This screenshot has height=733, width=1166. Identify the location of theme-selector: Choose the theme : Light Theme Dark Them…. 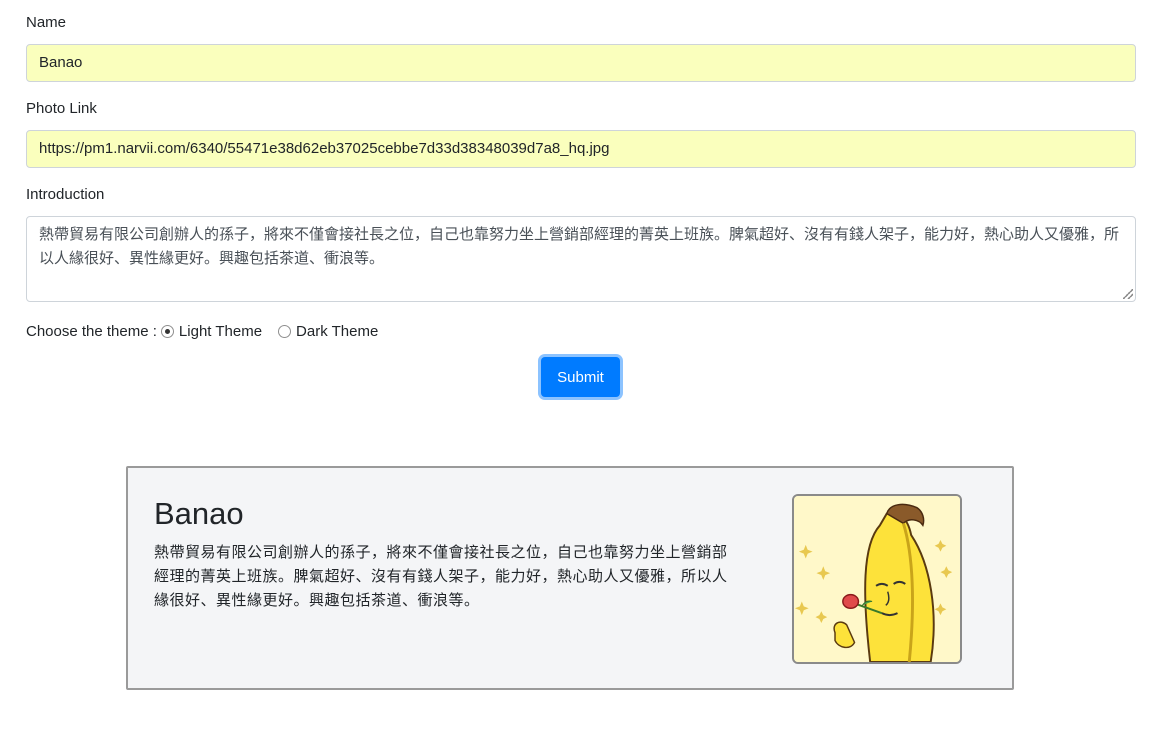
(208, 331).